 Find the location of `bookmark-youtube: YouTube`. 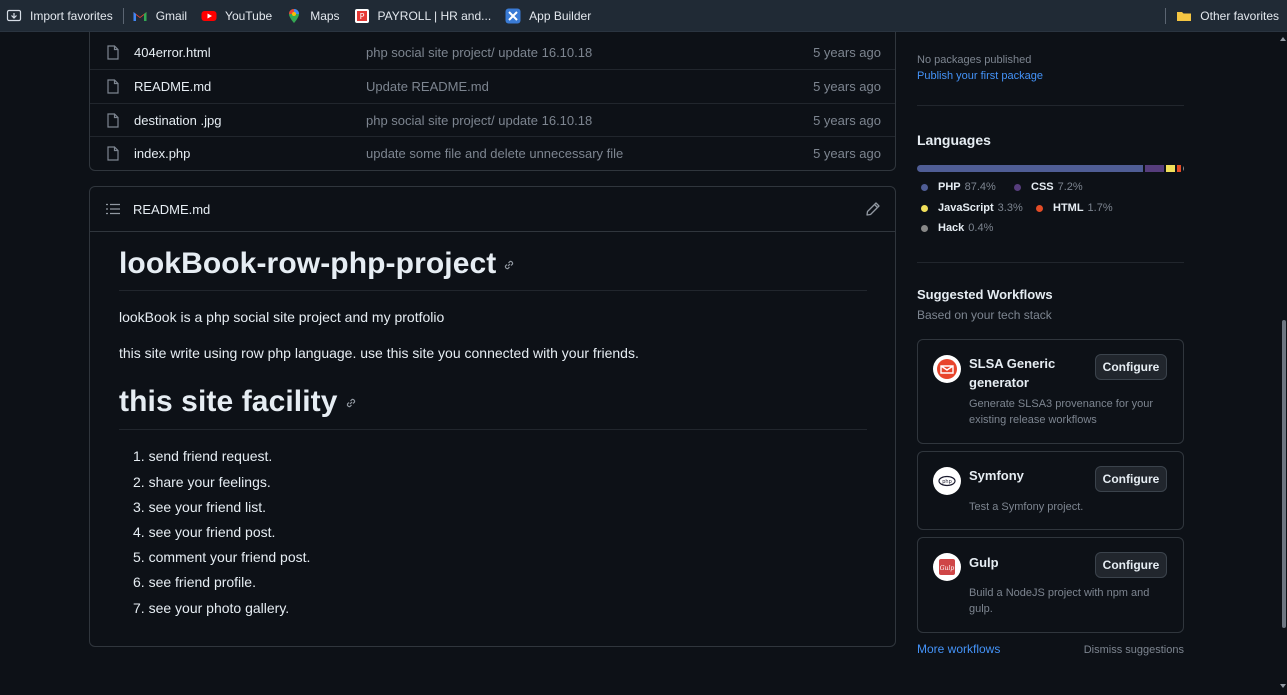

bookmark-youtube: YouTube is located at coordinates (237, 16).